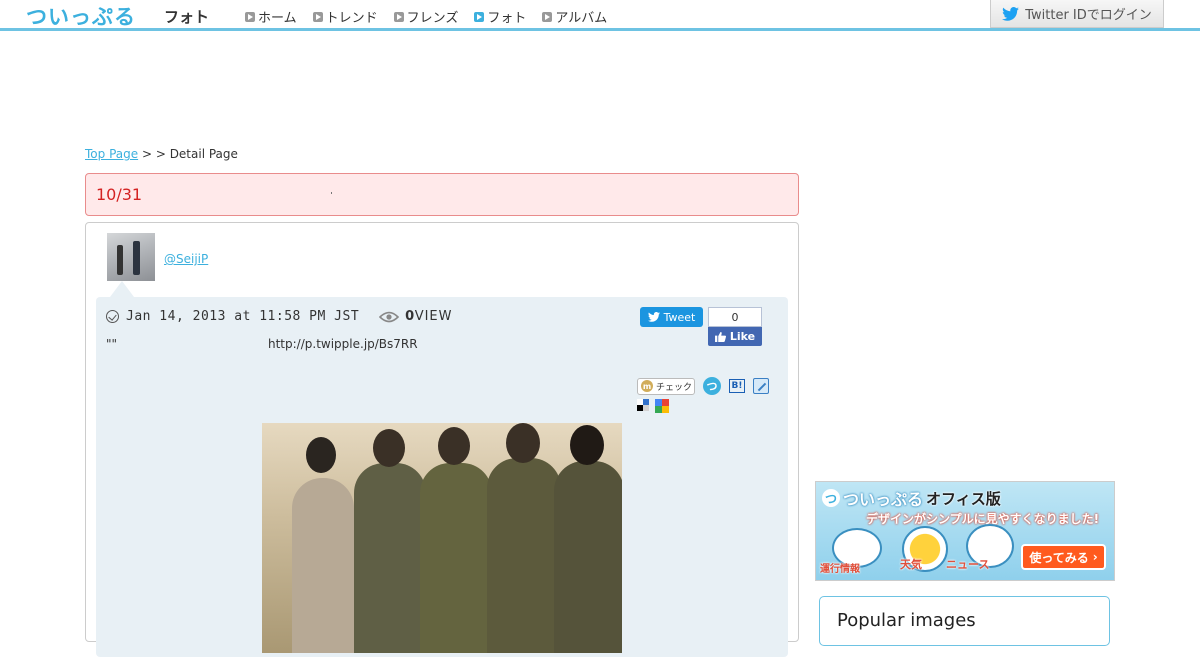  What do you see at coordinates (712, 386) in the screenshot?
I see `twipple-share-icon: つ` at bounding box center [712, 386].